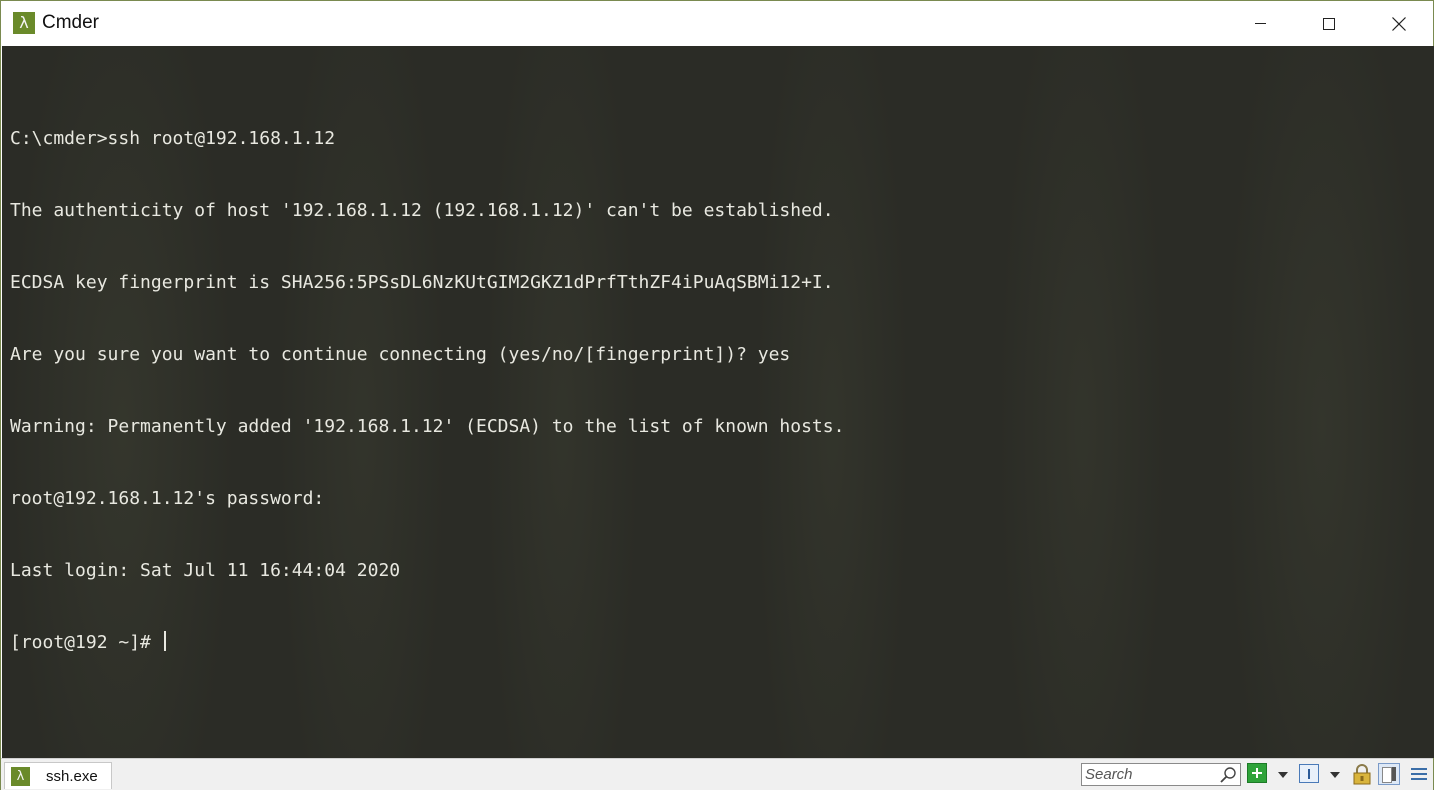 Image resolution: width=1434 pixels, height=790 pixels. Describe the element at coordinates (1149, 774) in the screenshot. I see `search-input` at that location.